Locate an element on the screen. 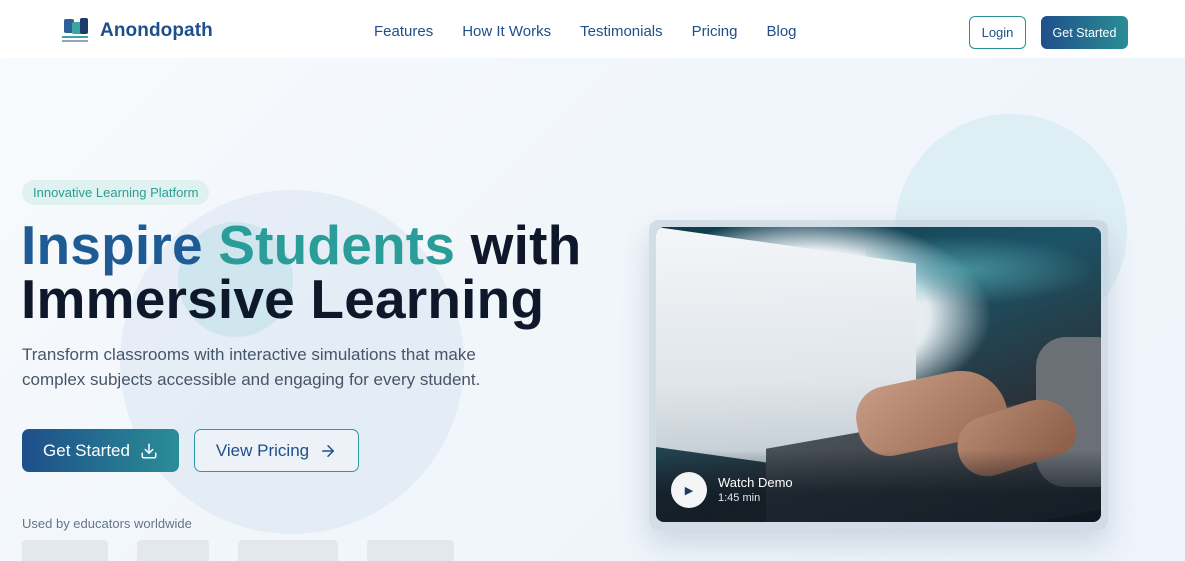 The image size is (1185, 561). nav-link-blog: Blog is located at coordinates (782, 31).